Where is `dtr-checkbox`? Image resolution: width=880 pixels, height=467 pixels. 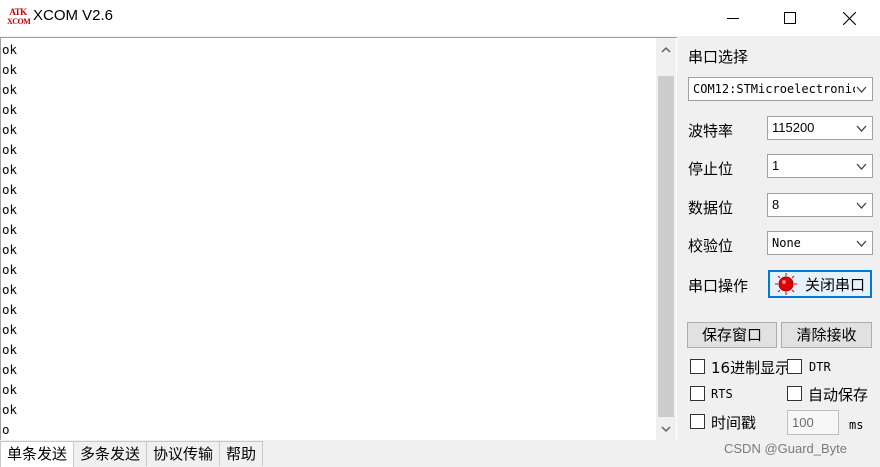
dtr-checkbox is located at coordinates (794, 366).